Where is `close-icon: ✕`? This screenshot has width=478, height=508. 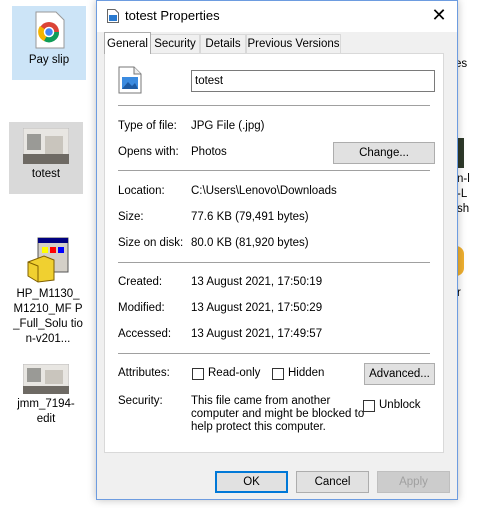 close-icon: ✕ is located at coordinates (439, 14).